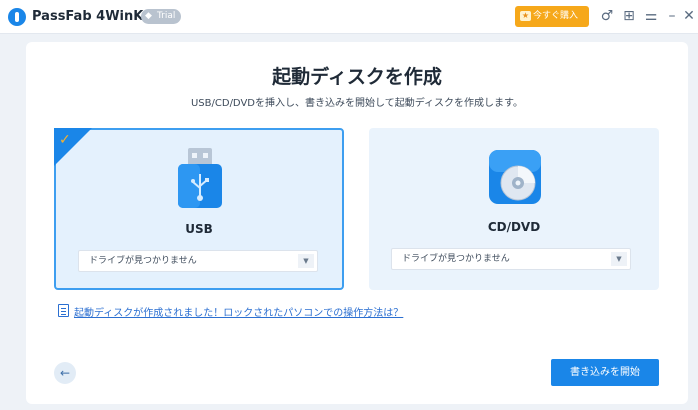 The height and width of the screenshot is (410, 698). What do you see at coordinates (65, 373) in the screenshot?
I see `back-button: ←` at bounding box center [65, 373].